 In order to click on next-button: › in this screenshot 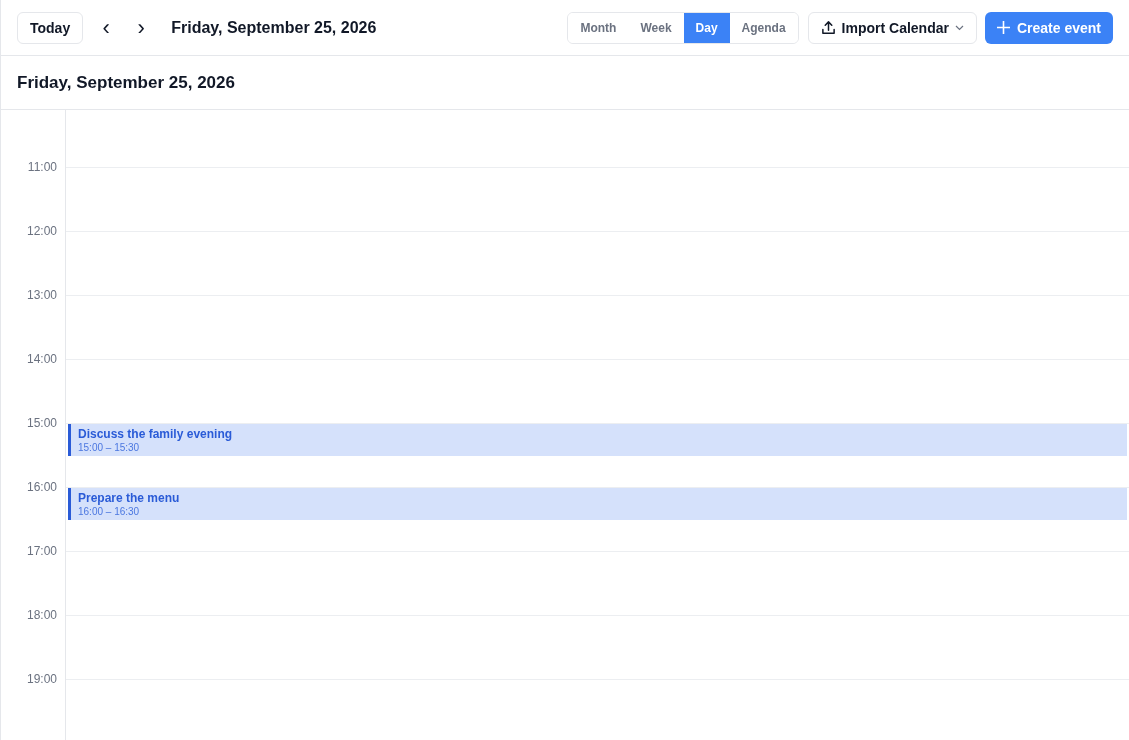, I will do `click(141, 27)`.